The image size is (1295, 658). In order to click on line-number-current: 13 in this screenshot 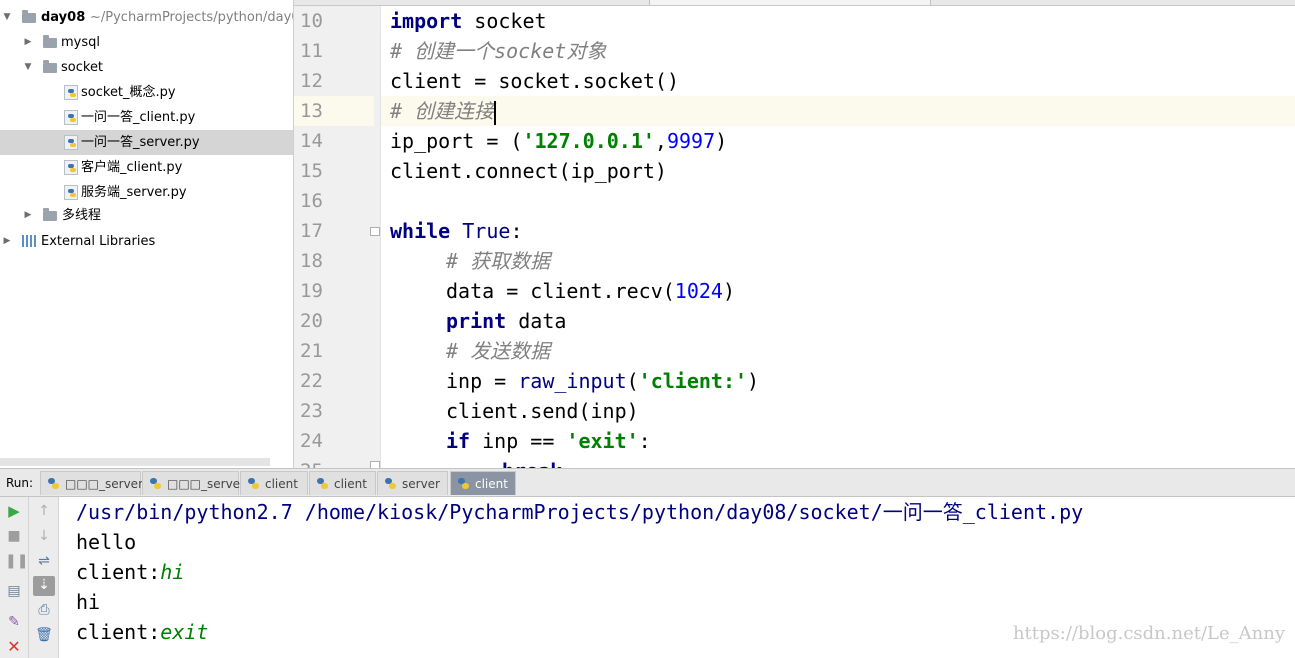, I will do `click(334, 111)`.